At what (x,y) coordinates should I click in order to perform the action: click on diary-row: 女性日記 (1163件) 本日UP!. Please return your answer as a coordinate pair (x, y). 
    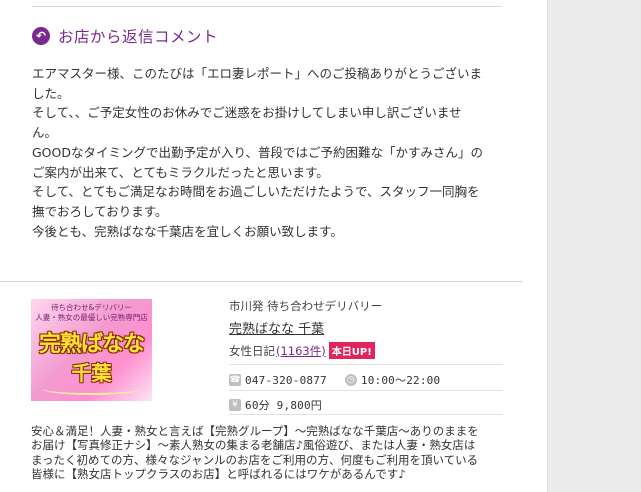
    Looking at the image, I should click on (302, 350).